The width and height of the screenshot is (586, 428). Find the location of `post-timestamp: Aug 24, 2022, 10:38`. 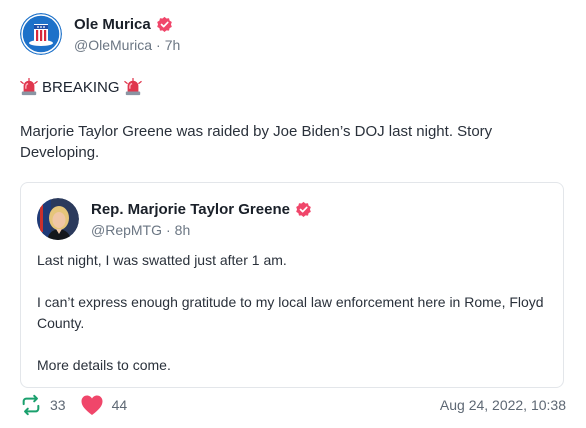

post-timestamp: Aug 24, 2022, 10:38 is located at coordinates (503, 405).